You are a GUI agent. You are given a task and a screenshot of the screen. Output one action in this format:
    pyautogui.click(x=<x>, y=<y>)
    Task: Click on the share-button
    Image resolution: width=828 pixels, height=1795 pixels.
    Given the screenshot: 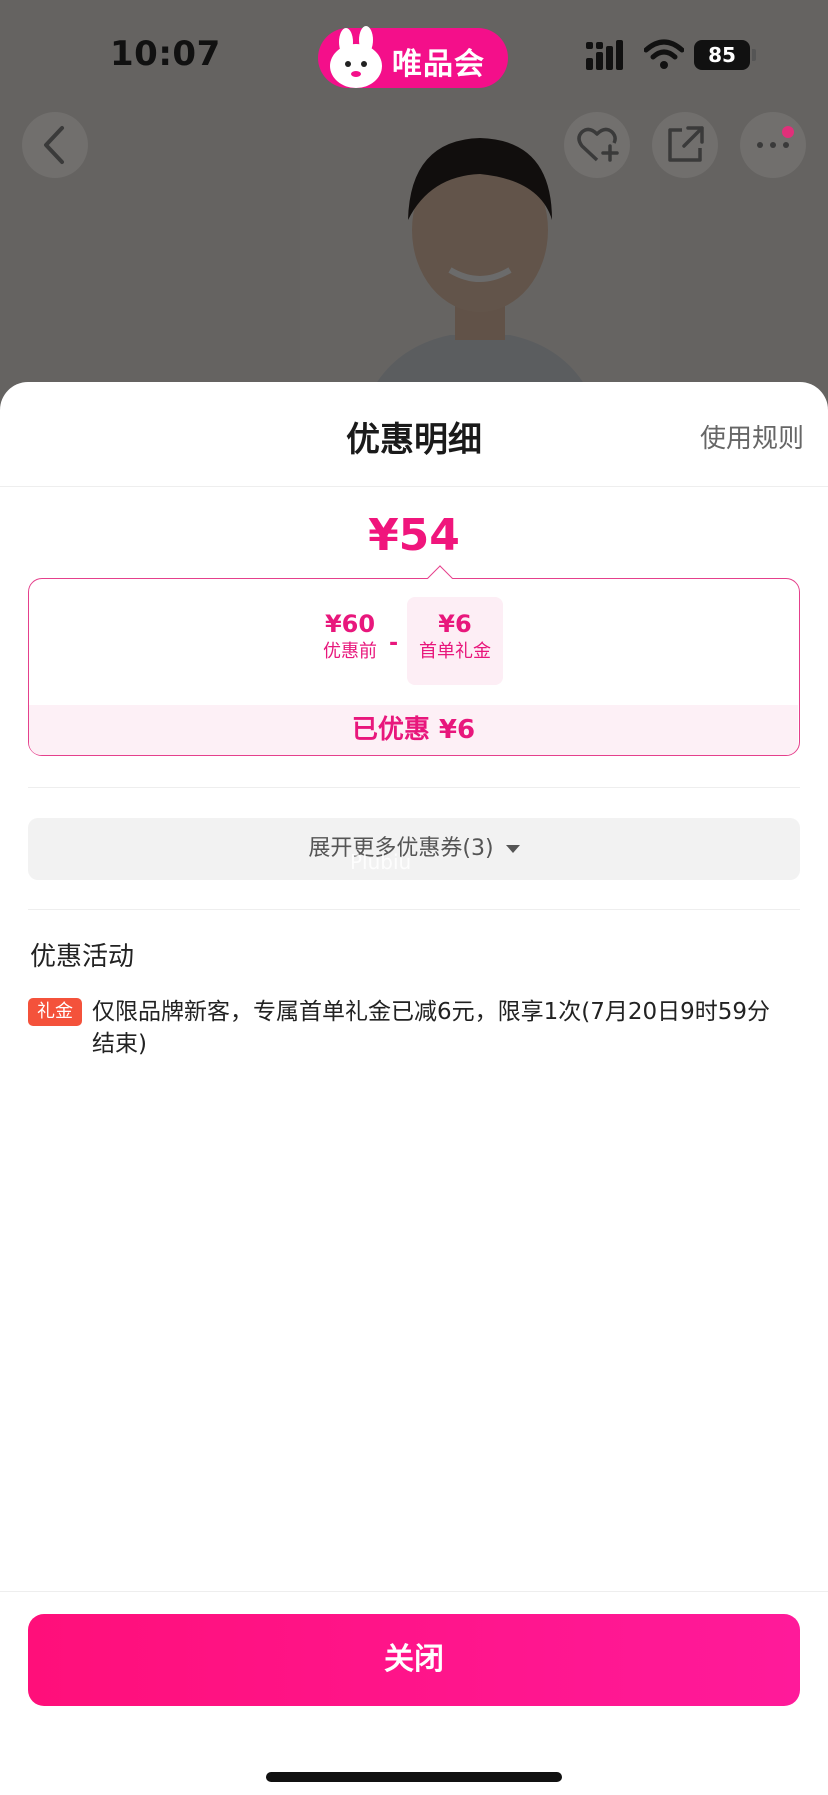 What is the action you would take?
    pyautogui.click(x=685, y=145)
    